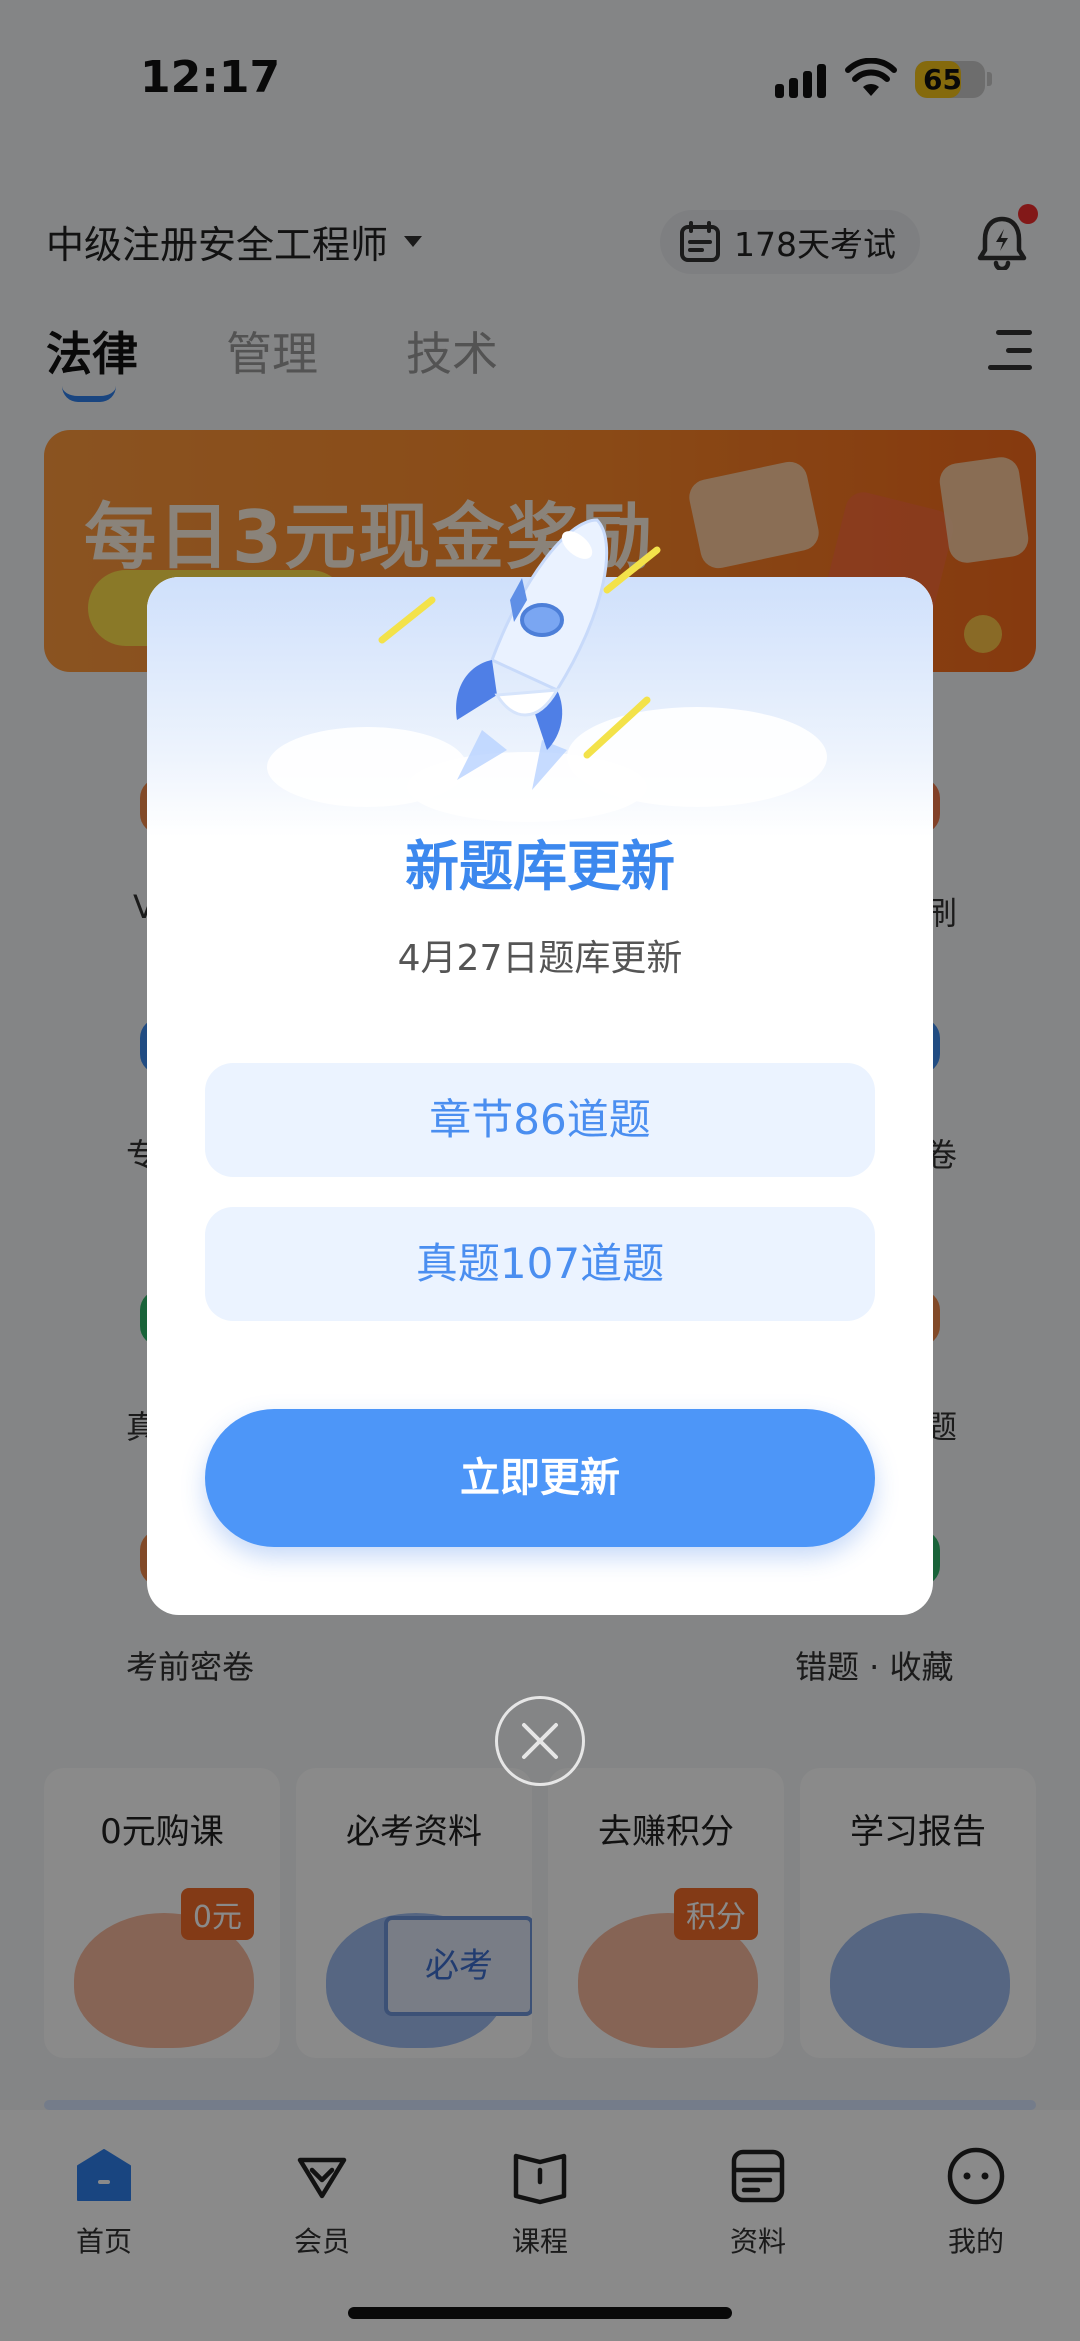 Image resolution: width=1080 pixels, height=2341 pixels. Describe the element at coordinates (540, 1478) in the screenshot. I see `update-now-button: 立即更新` at that location.